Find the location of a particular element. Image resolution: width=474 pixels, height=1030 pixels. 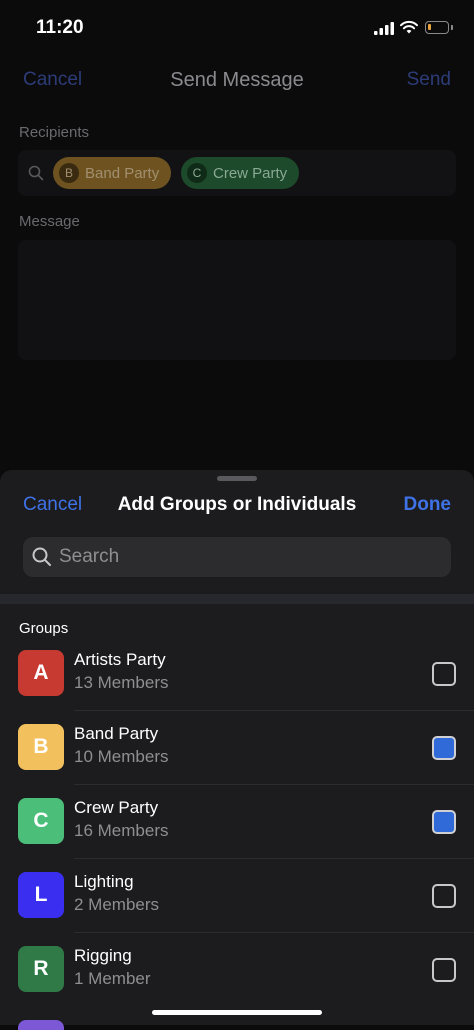

bg-send-button: Send is located at coordinates (428, 79).